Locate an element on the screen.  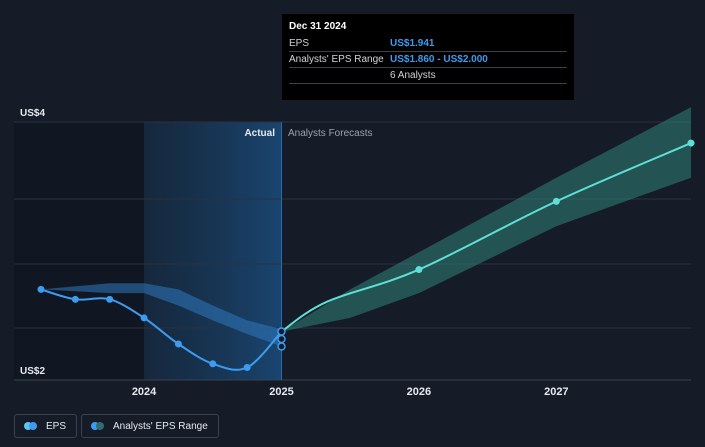
y-axis-bottom-label: US$2 is located at coordinates (32, 371).